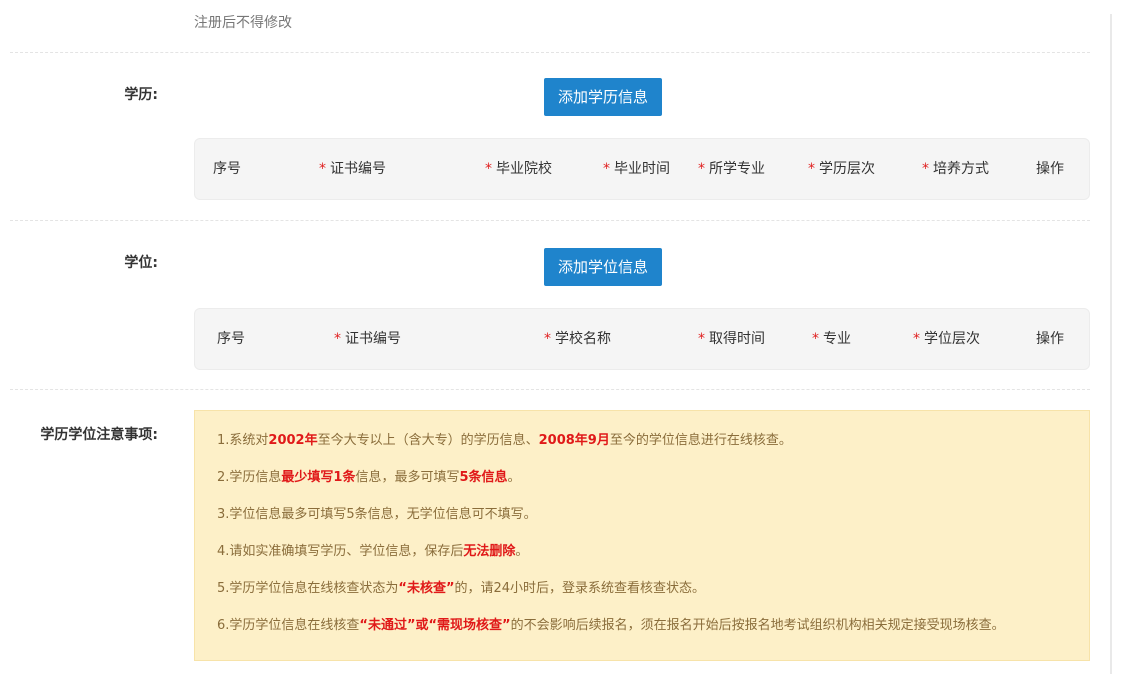  I want to click on note-text: 3.学位信息最多可填写5条信息，无学位信息可不填写。, so click(377, 514).